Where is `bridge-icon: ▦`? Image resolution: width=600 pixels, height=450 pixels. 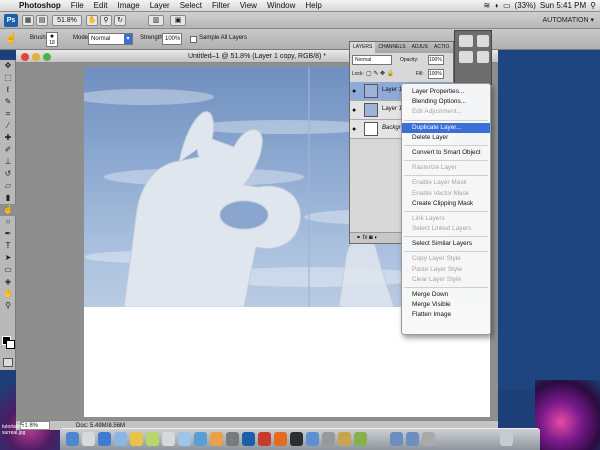 bridge-icon: ▦ is located at coordinates (28, 20).